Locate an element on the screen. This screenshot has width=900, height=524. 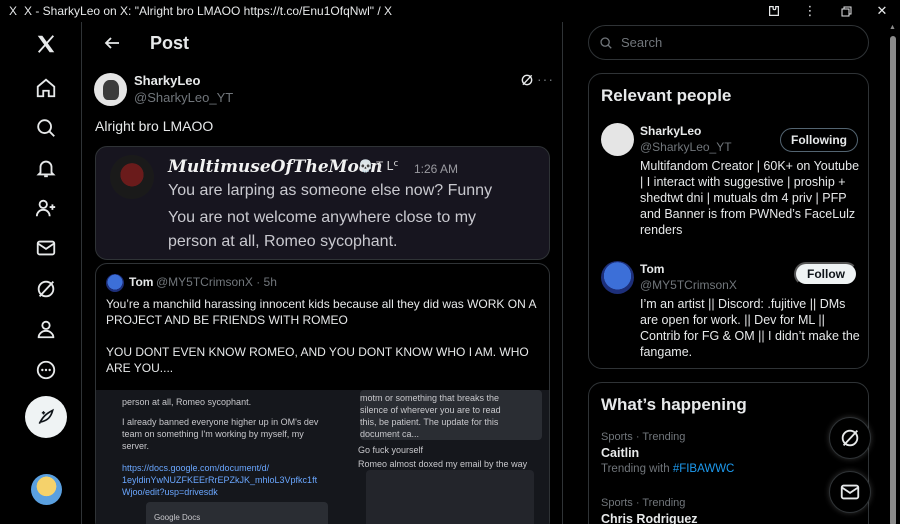
relevant-people-title: Relevant people is located at coordinates (666, 95).